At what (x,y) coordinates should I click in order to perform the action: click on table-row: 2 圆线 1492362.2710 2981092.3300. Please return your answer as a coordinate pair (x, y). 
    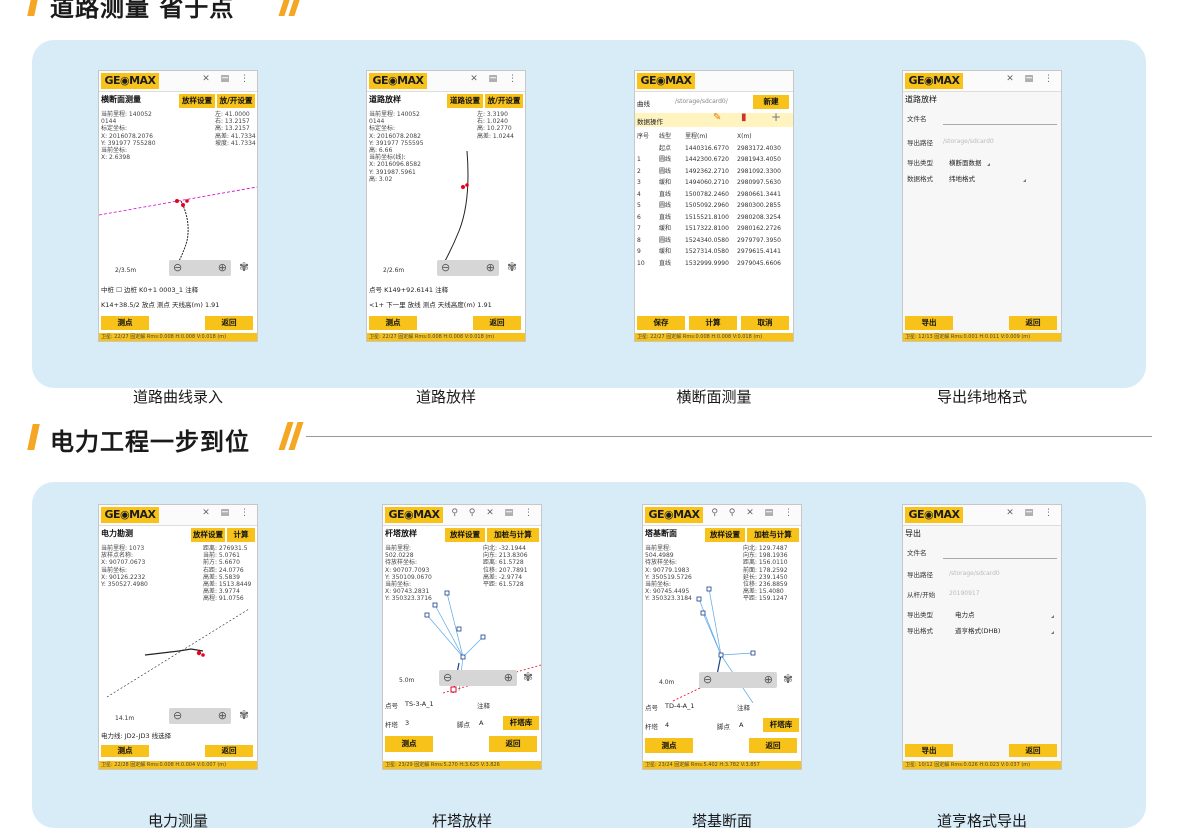
    Looking at the image, I should click on (713, 172).